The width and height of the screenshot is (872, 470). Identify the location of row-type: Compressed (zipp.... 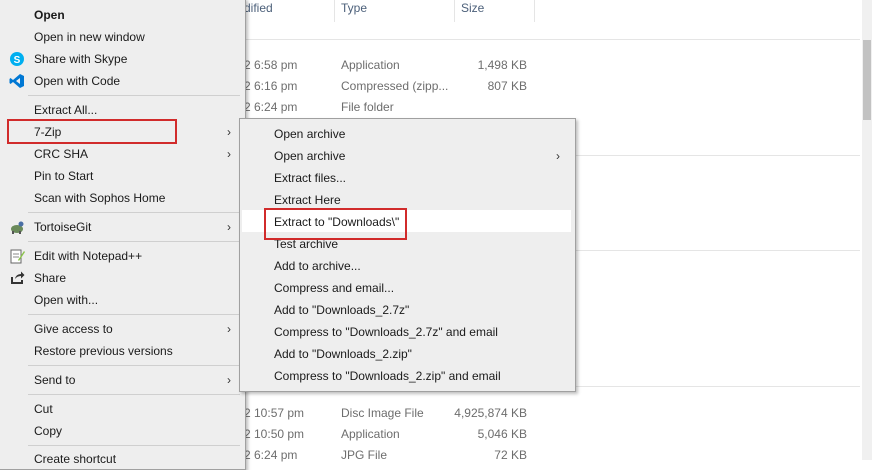
(395, 86).